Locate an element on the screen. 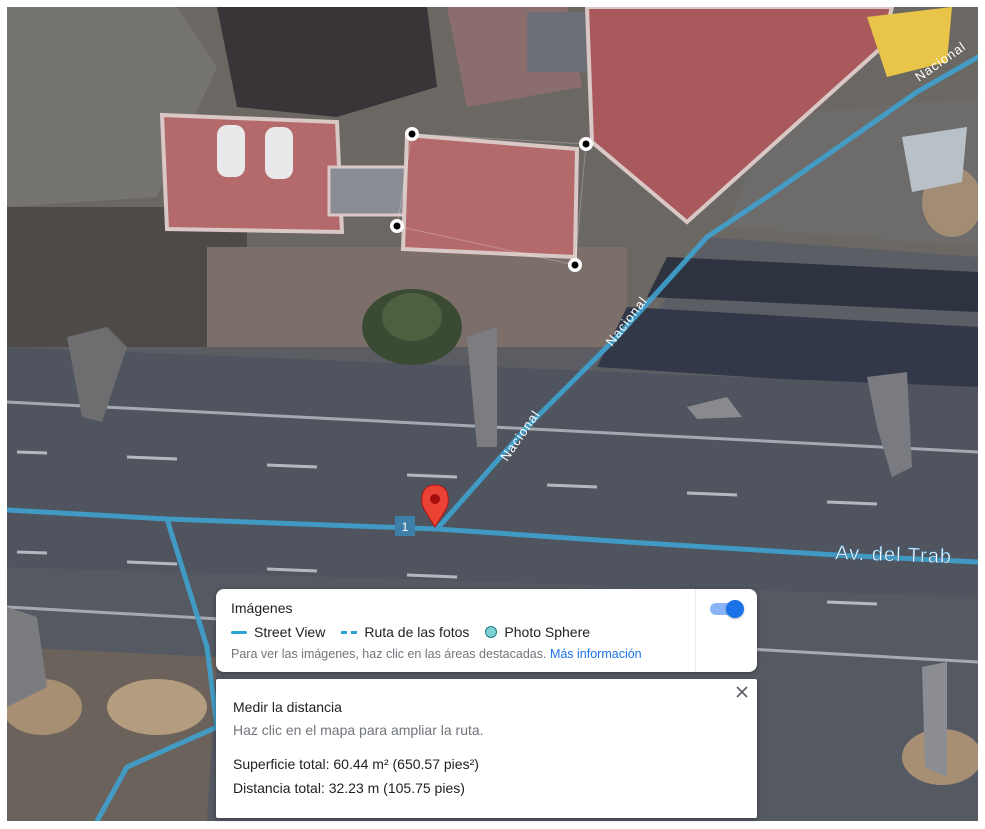  road-label-avenue: Av. del Trab is located at coordinates (894, 555).